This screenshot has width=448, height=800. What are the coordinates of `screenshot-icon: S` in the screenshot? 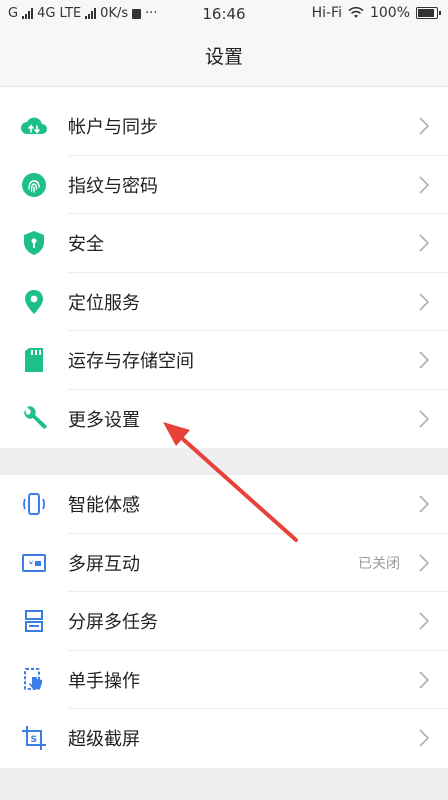 It's located at (34, 738).